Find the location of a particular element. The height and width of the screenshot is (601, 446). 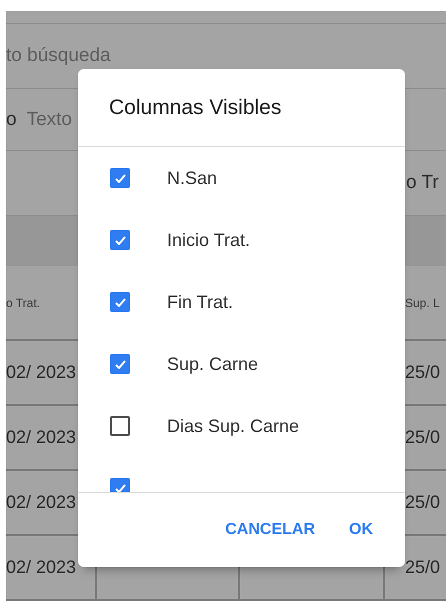

checkbox-label: N.San is located at coordinates (192, 178).